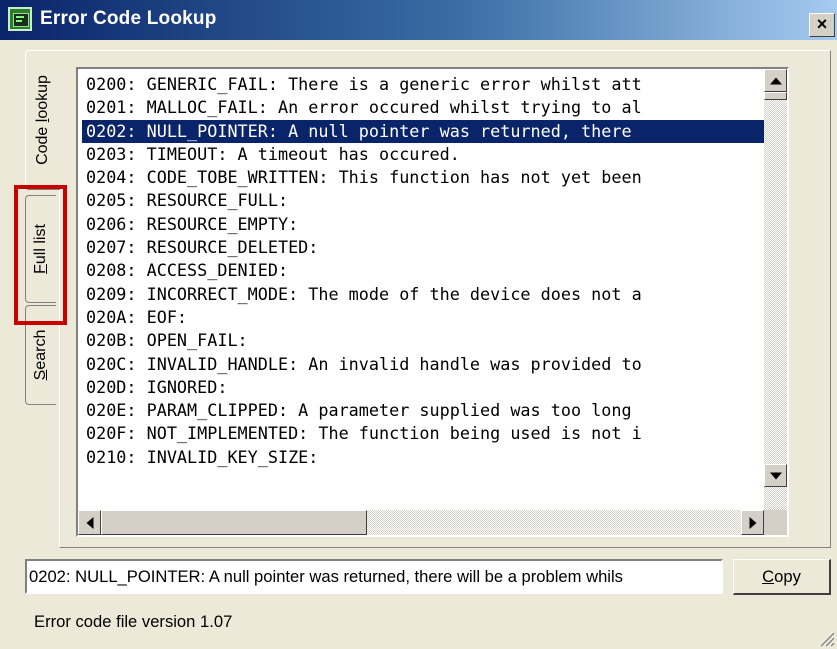  What do you see at coordinates (423, 247) in the screenshot?
I see `list-item: 0207: RESOURCE_DELETED:` at bounding box center [423, 247].